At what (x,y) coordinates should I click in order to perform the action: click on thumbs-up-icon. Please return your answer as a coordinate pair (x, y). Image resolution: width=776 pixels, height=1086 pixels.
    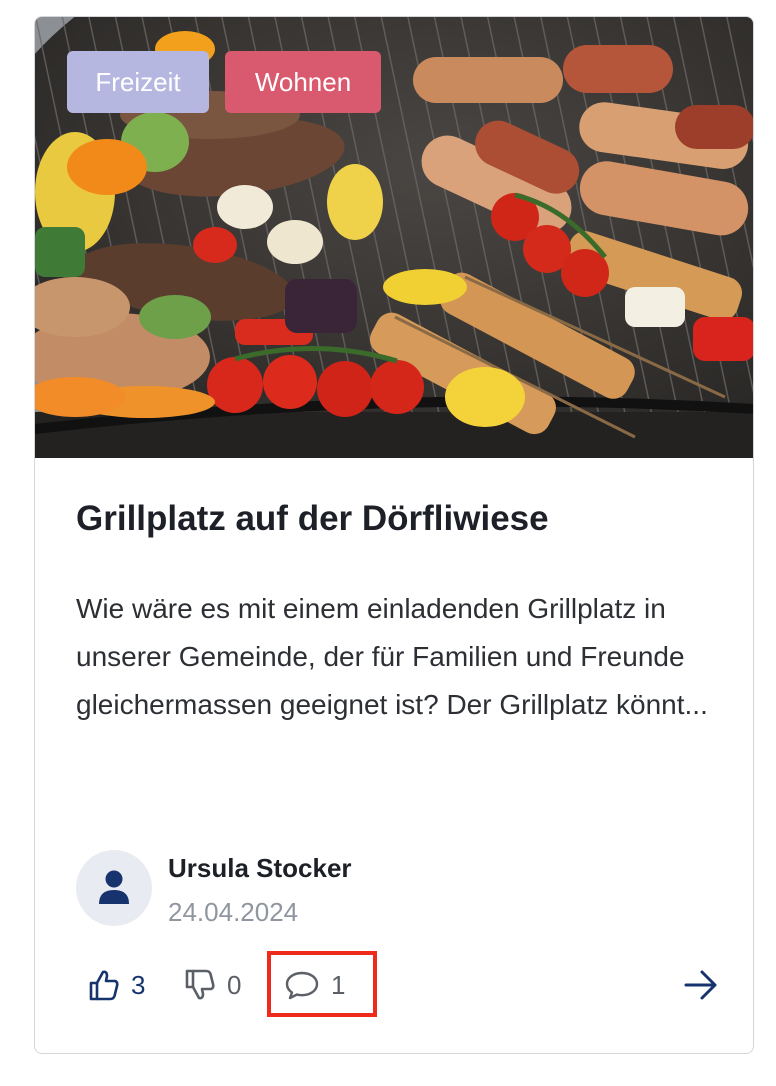
    Looking at the image, I should click on (104, 985).